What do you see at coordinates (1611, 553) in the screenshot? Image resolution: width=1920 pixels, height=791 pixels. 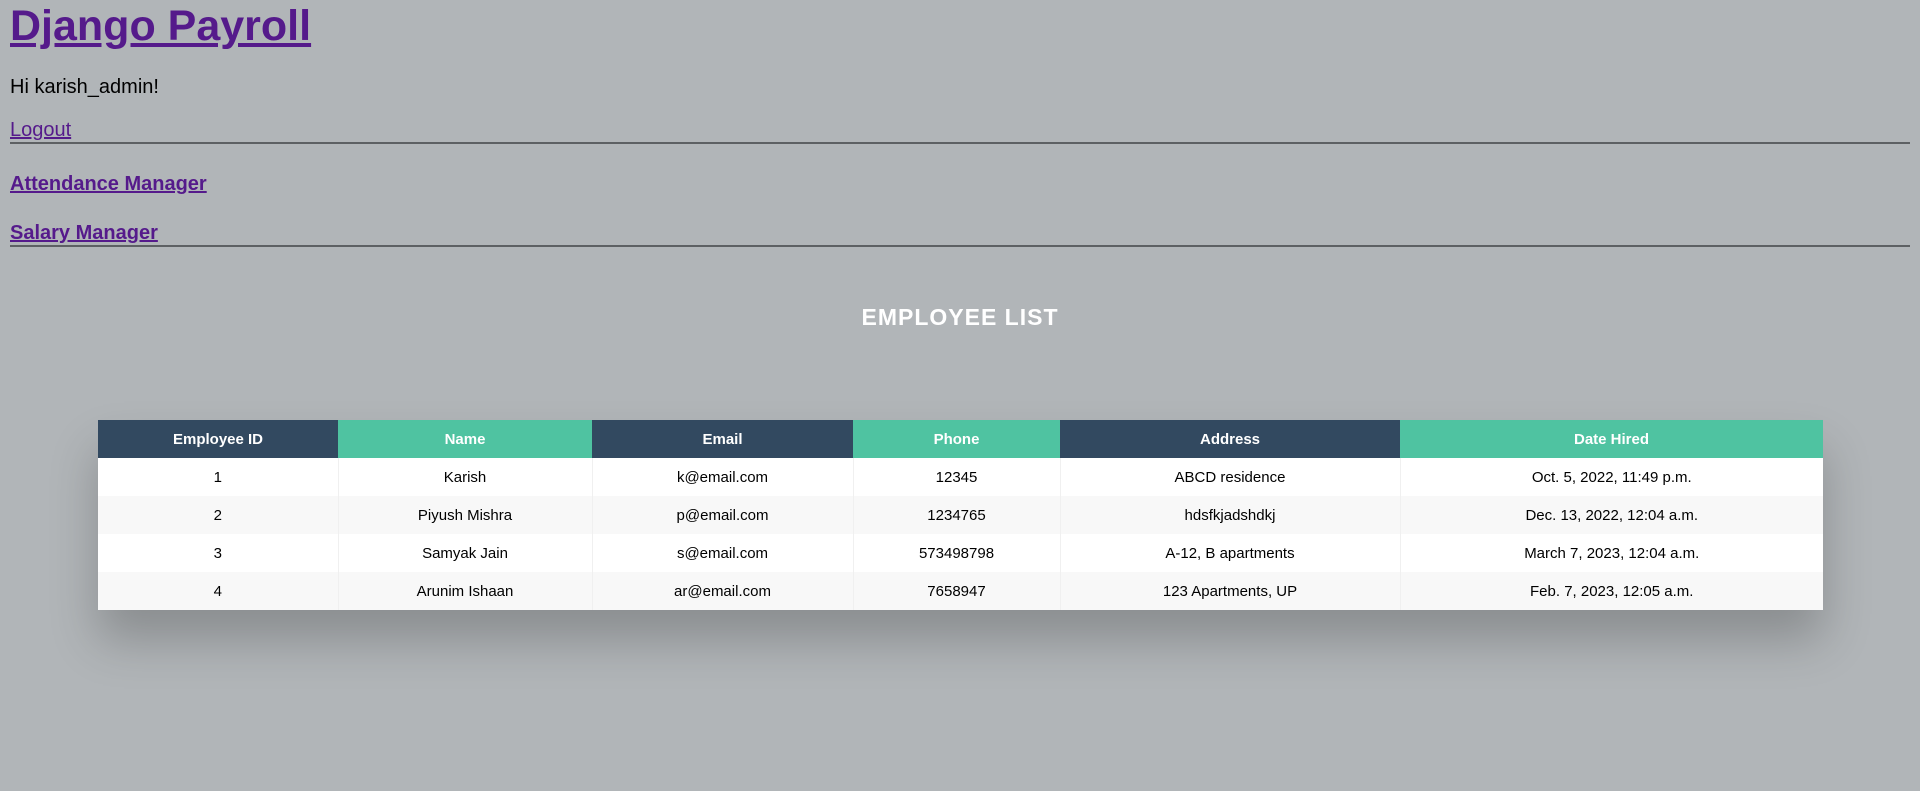 I see `cell-date-hired: March 7, 2023, 12:04 a.m.` at bounding box center [1611, 553].